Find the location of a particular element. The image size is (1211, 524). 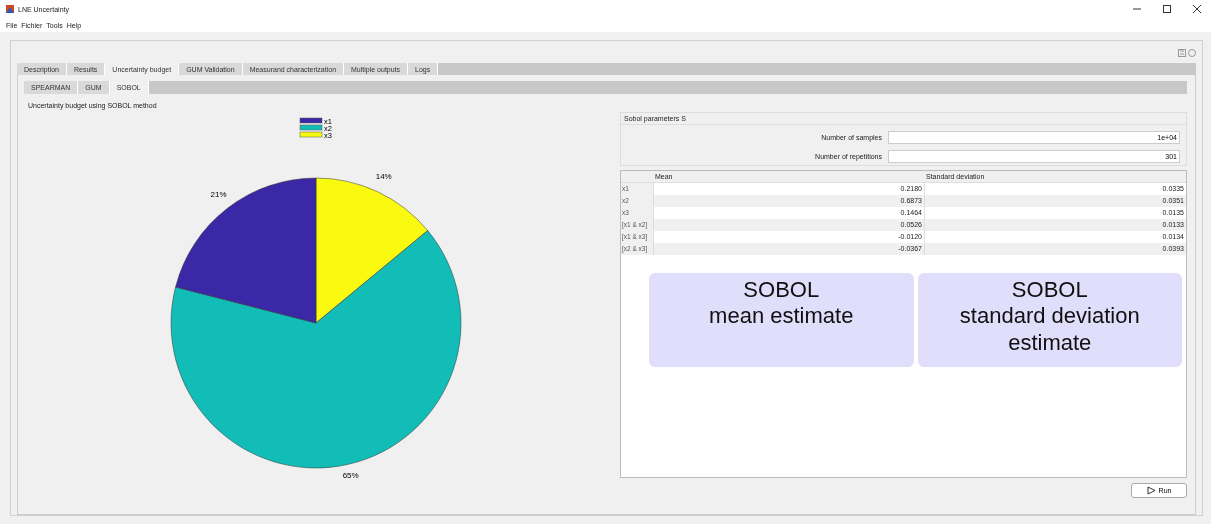

minimize-icon is located at coordinates (1137, 9).